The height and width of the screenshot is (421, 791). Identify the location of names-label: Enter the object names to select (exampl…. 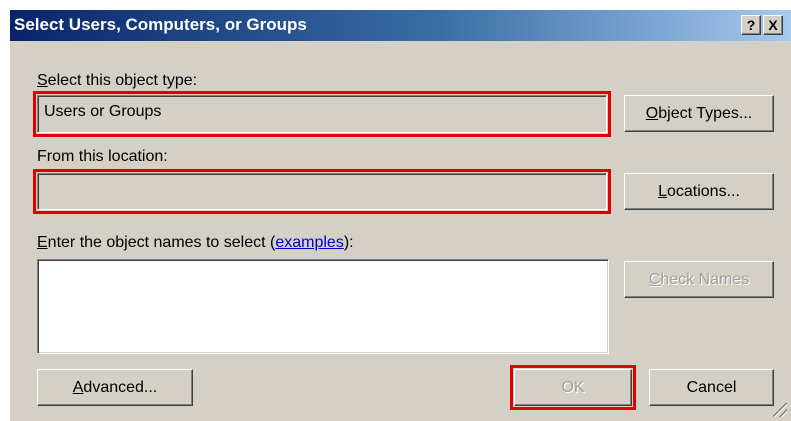
(195, 242).